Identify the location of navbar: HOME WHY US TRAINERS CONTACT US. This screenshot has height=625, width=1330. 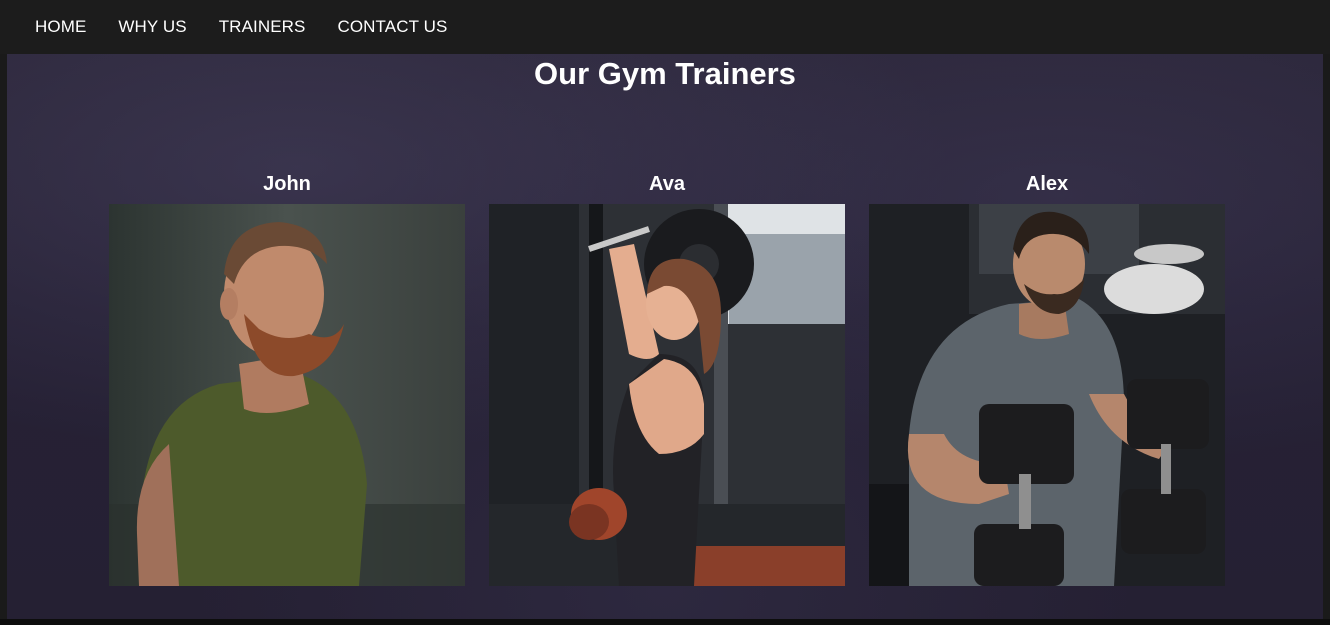
(665, 27).